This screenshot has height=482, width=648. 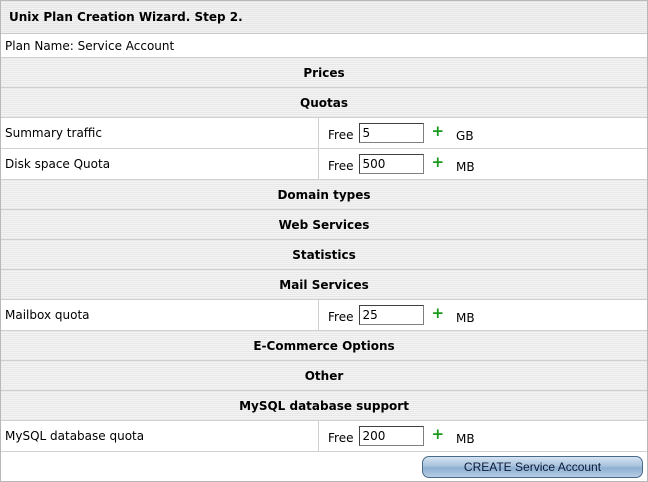 I want to click on form-footer: CREATE Service Account, so click(x=324, y=467).